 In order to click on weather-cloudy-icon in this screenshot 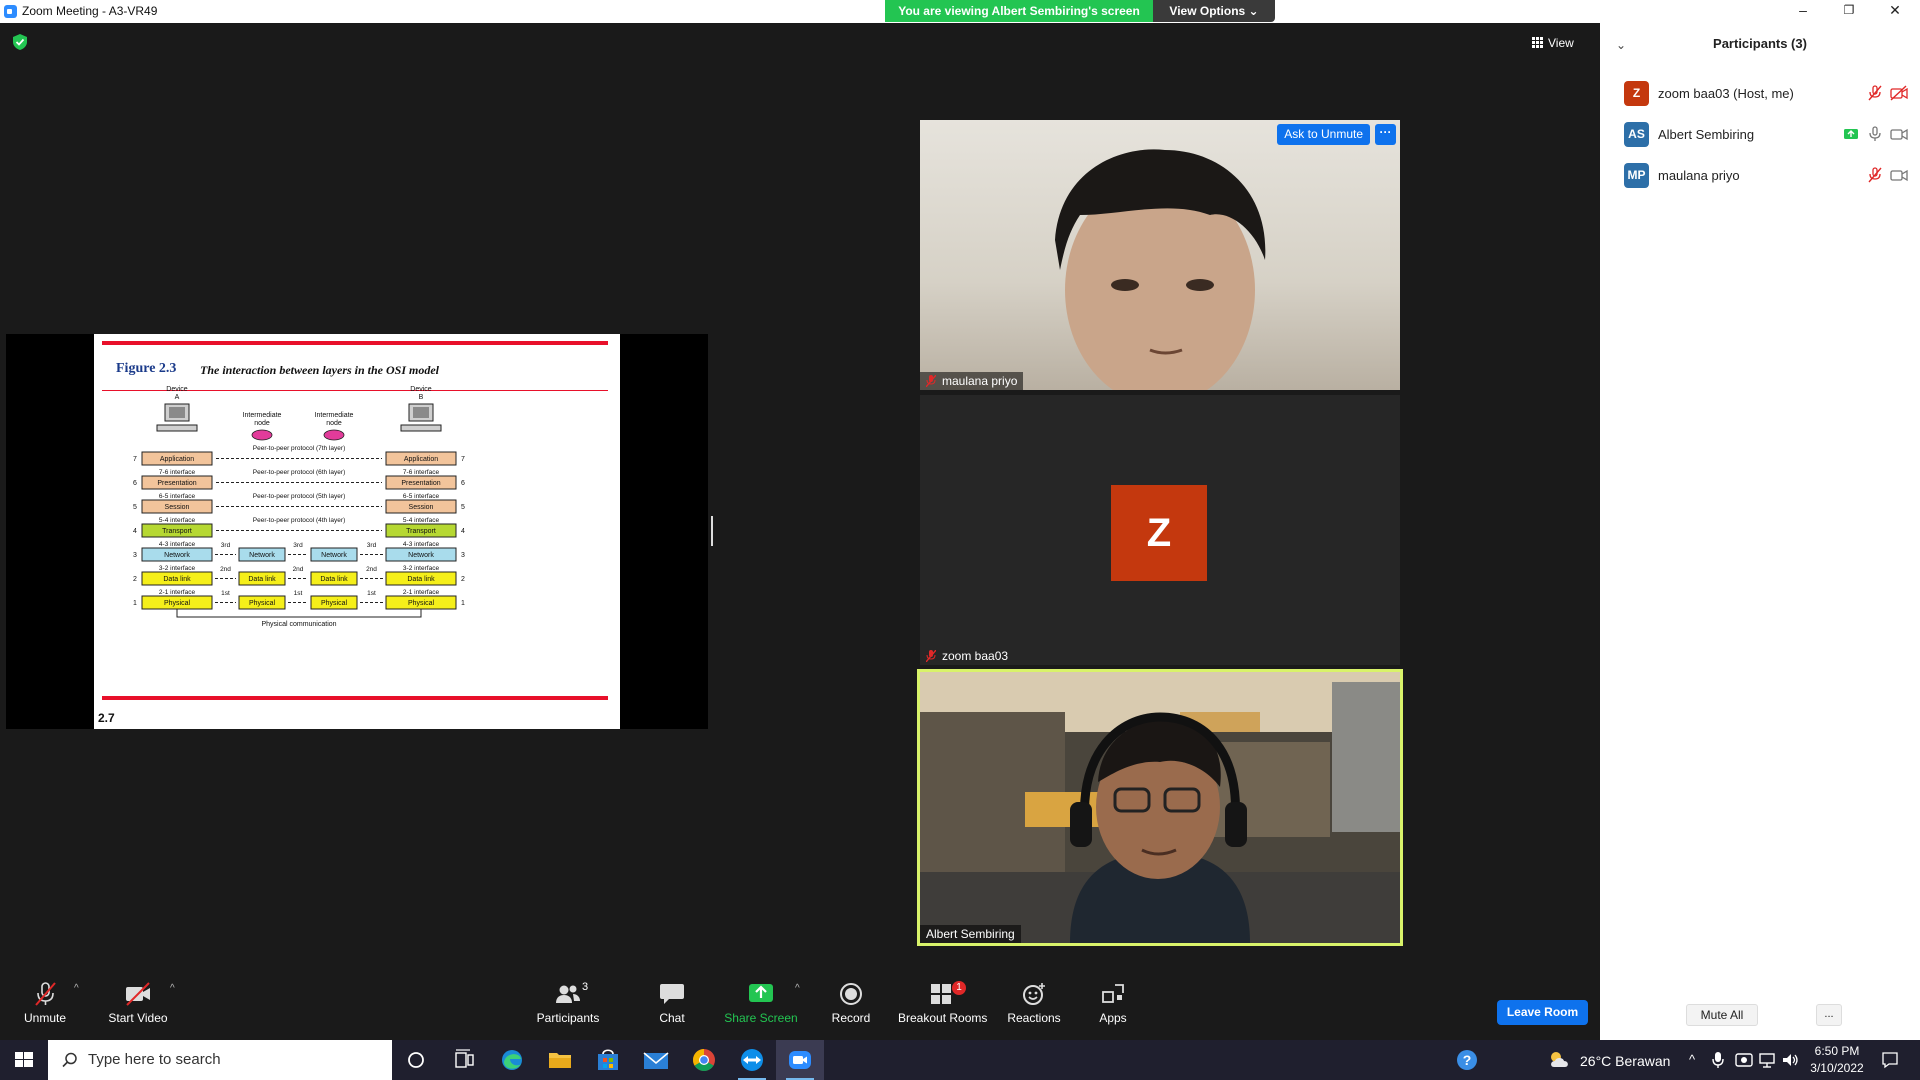, I will do `click(1560, 1060)`.